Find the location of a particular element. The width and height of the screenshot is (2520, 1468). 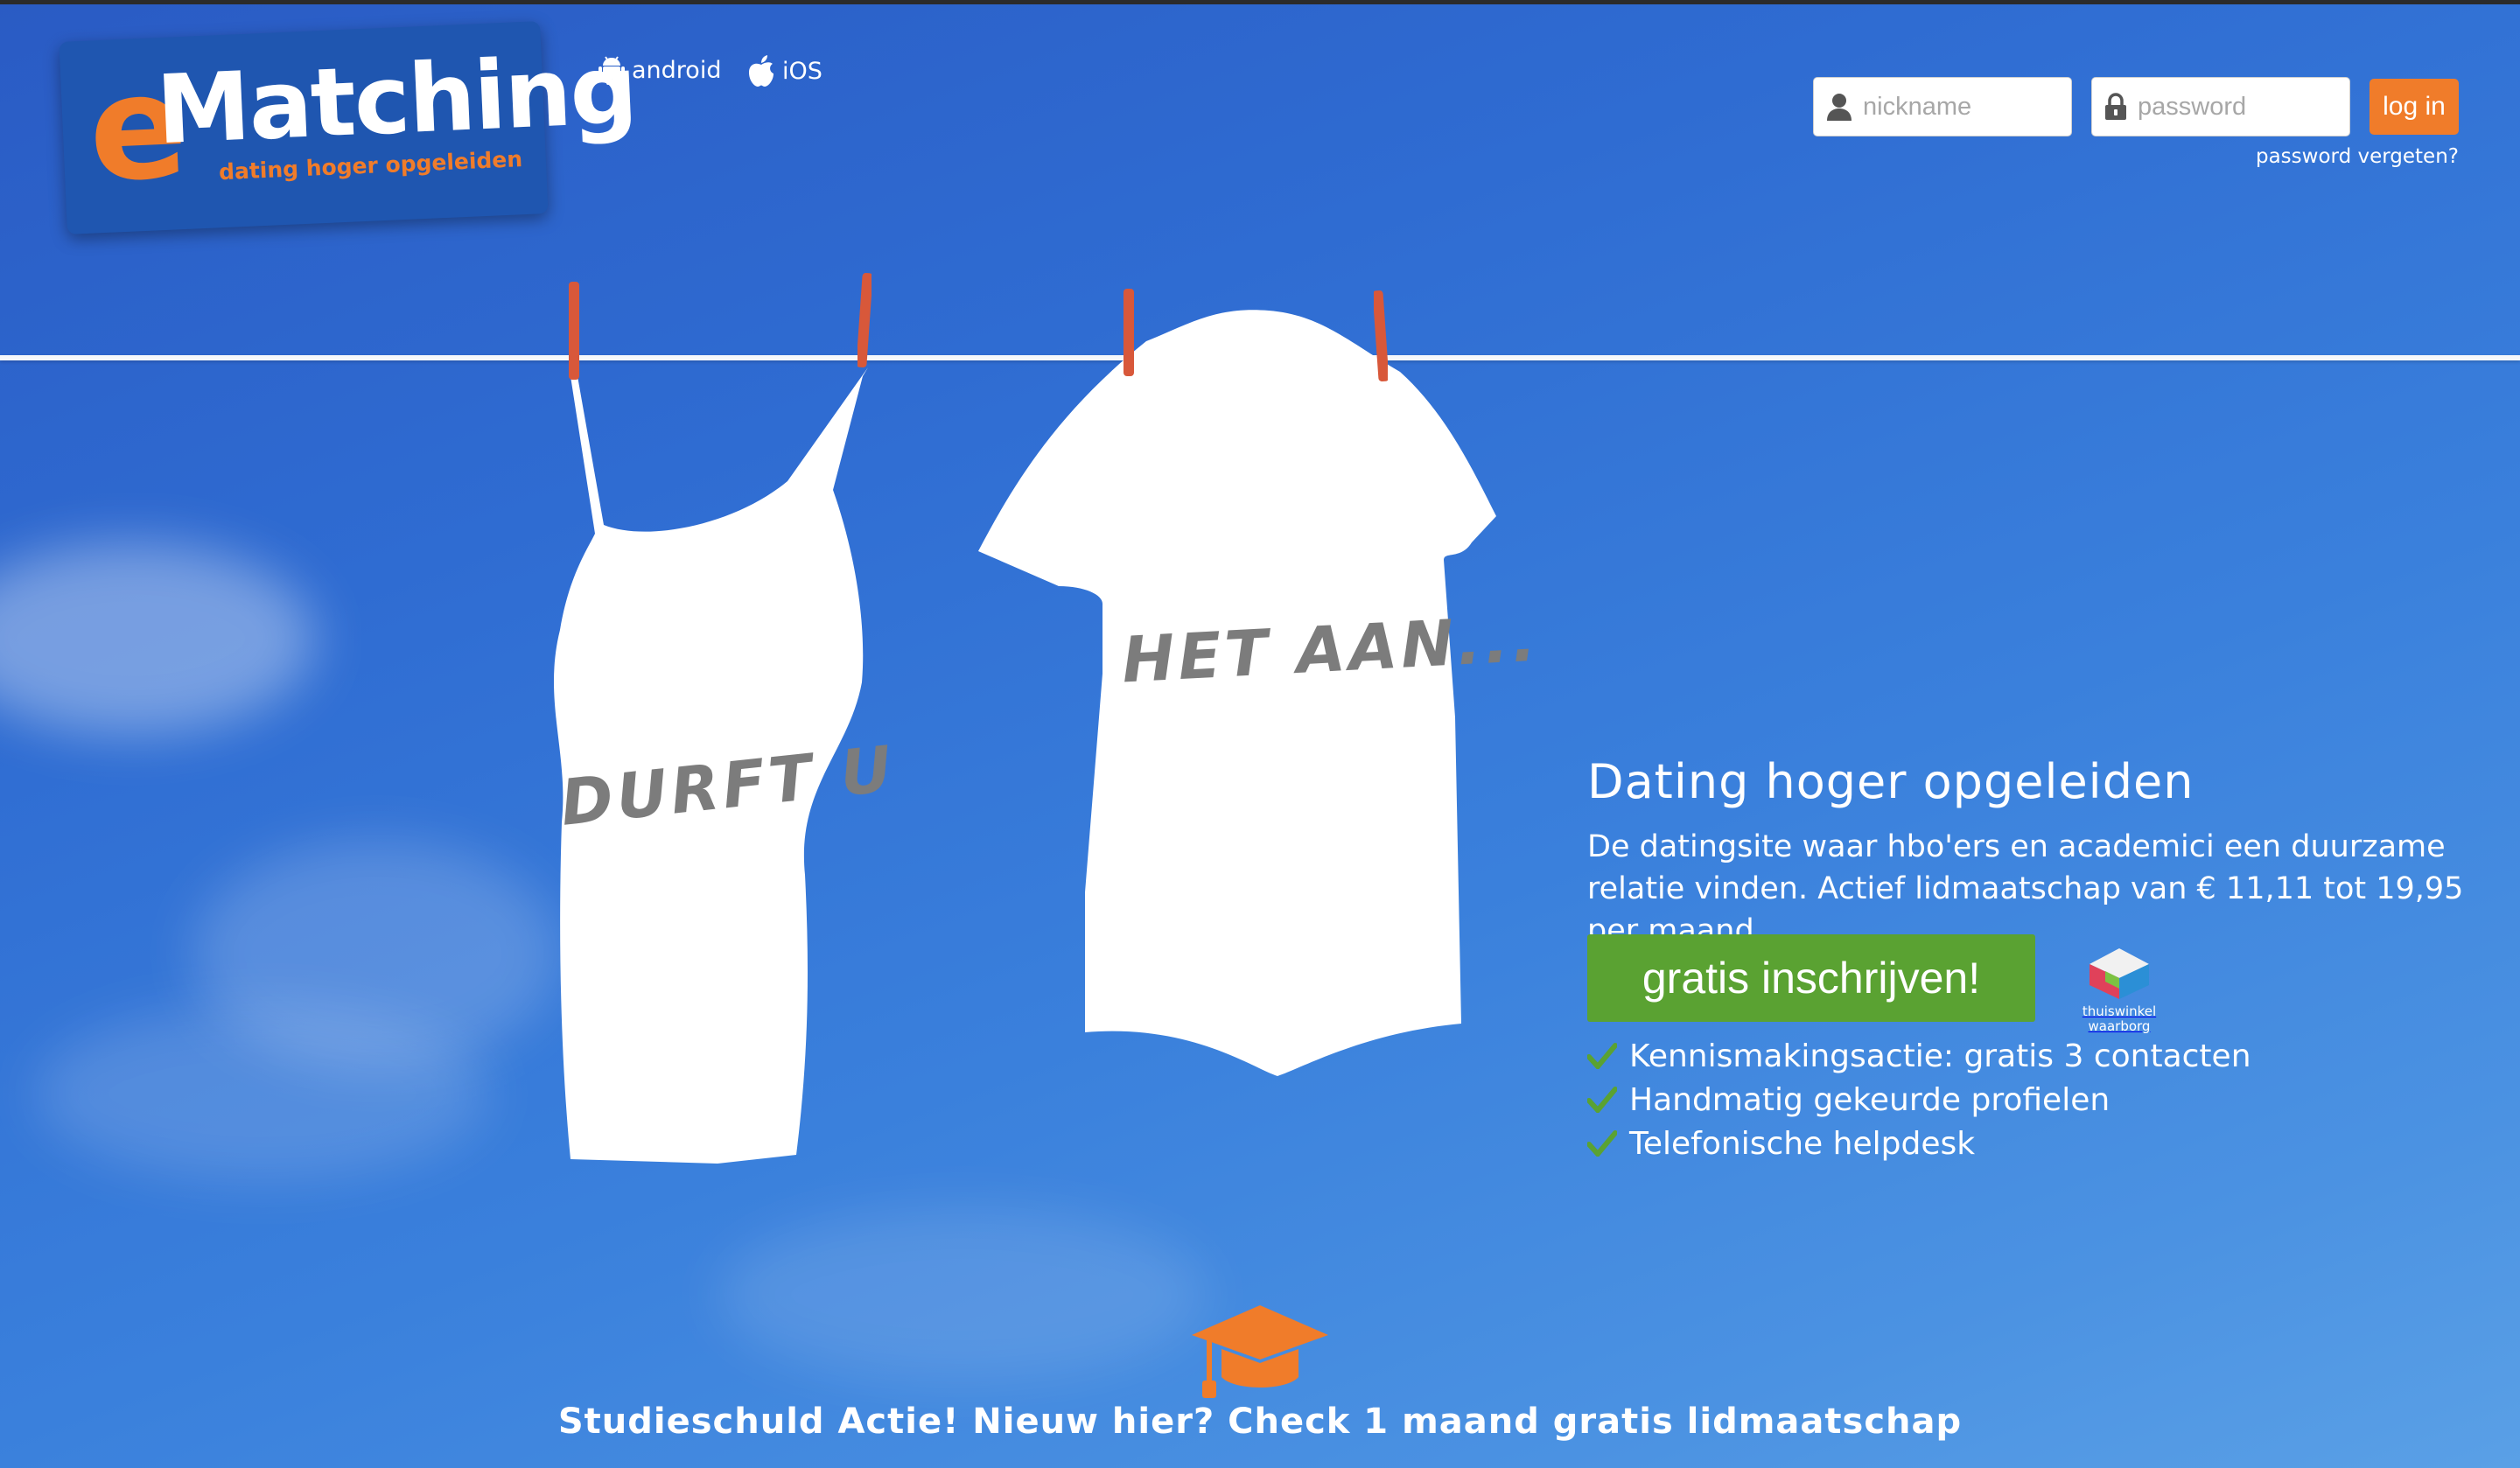

list-item: Kennismakingsactie: gratis 3 contacten is located at coordinates (1919, 1056).